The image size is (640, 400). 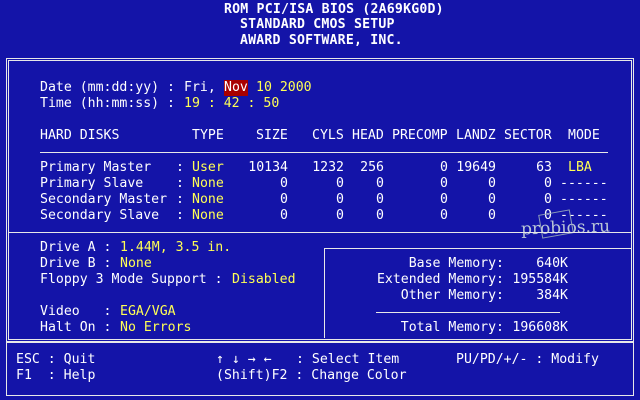 What do you see at coordinates (528, 135) in the screenshot?
I see `col-sector: SECTOR` at bounding box center [528, 135].